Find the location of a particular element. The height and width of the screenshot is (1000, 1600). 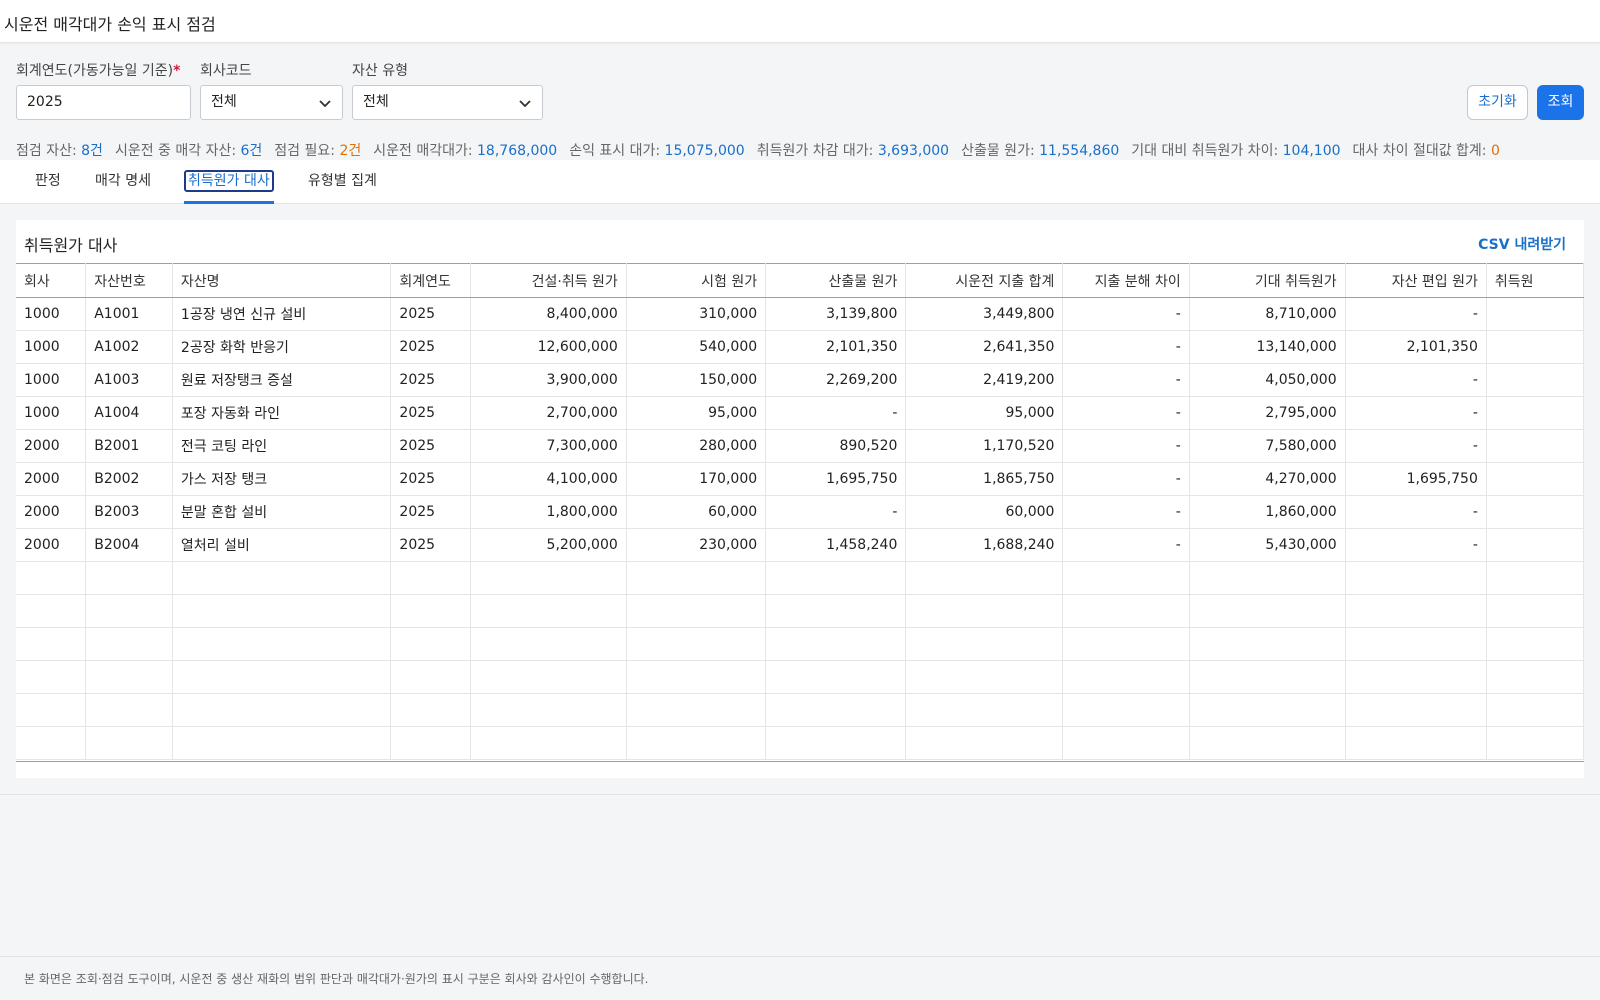

table-cell: 1,695,750 is located at coordinates (1416, 479).